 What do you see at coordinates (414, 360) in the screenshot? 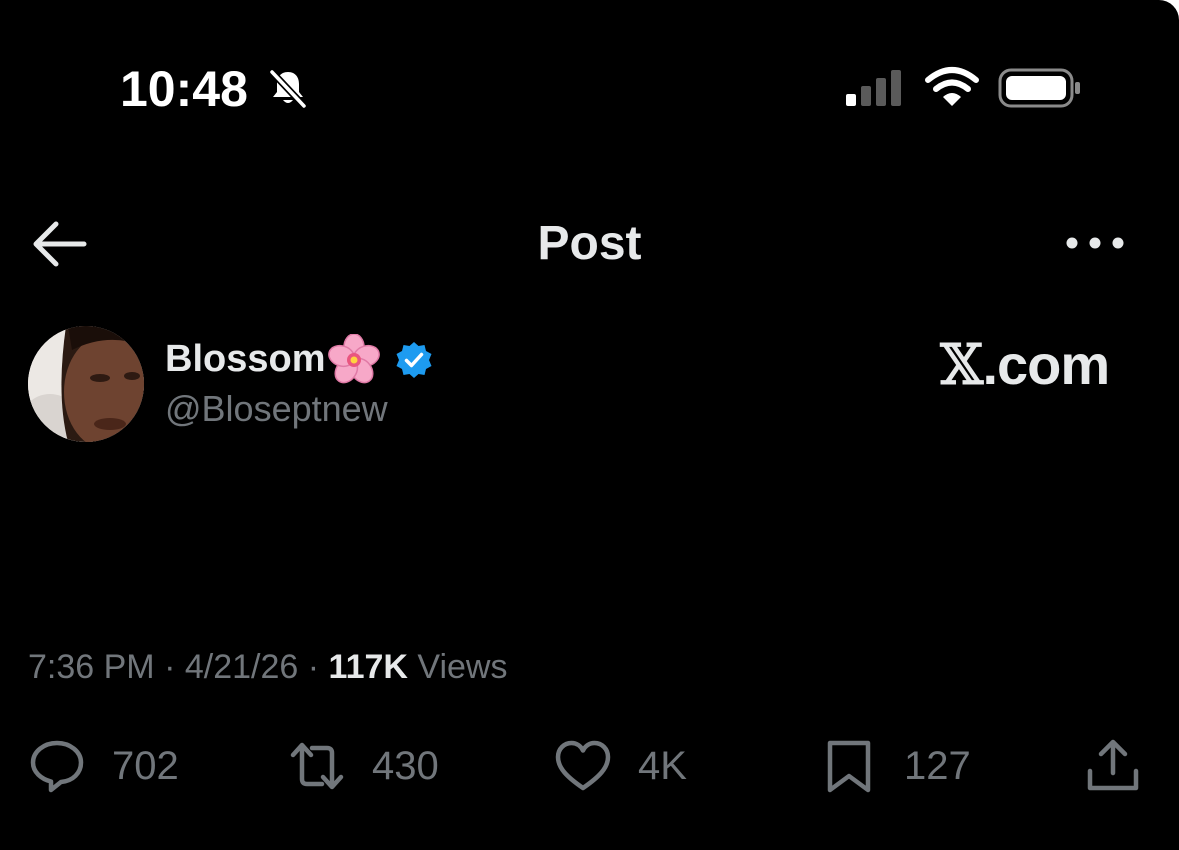
I see `verified-badge-icon` at bounding box center [414, 360].